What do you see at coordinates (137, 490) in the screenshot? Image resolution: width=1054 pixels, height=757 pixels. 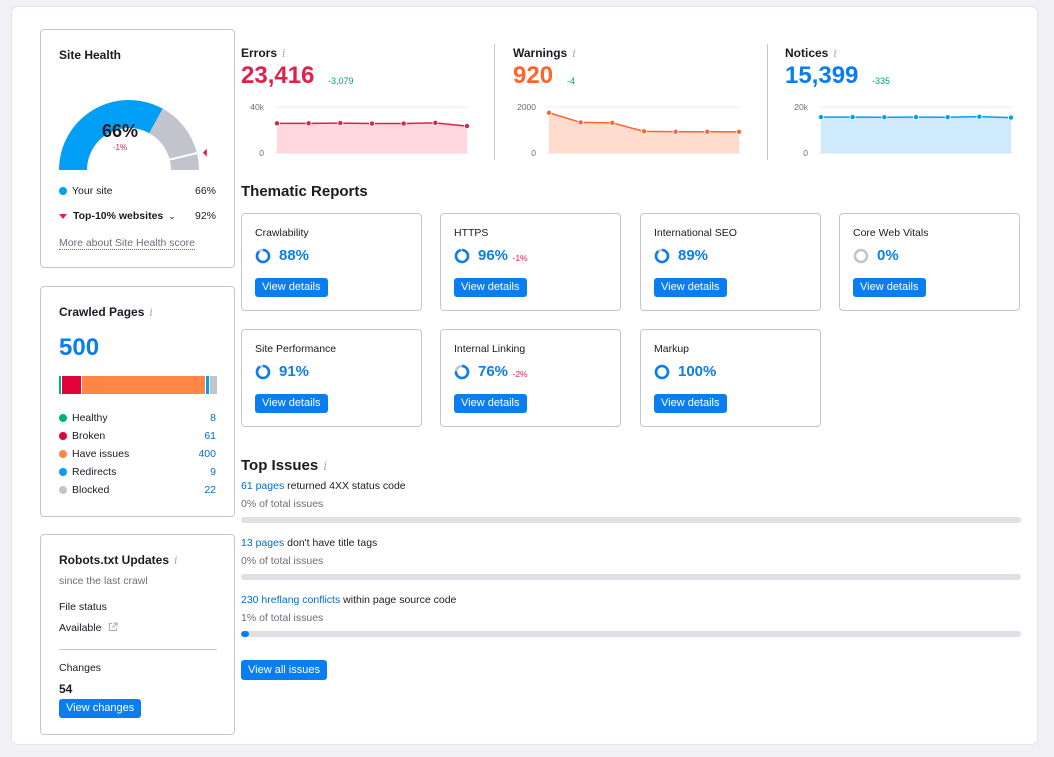 I see `crawled-row-blocked: Blocked 22` at bounding box center [137, 490].